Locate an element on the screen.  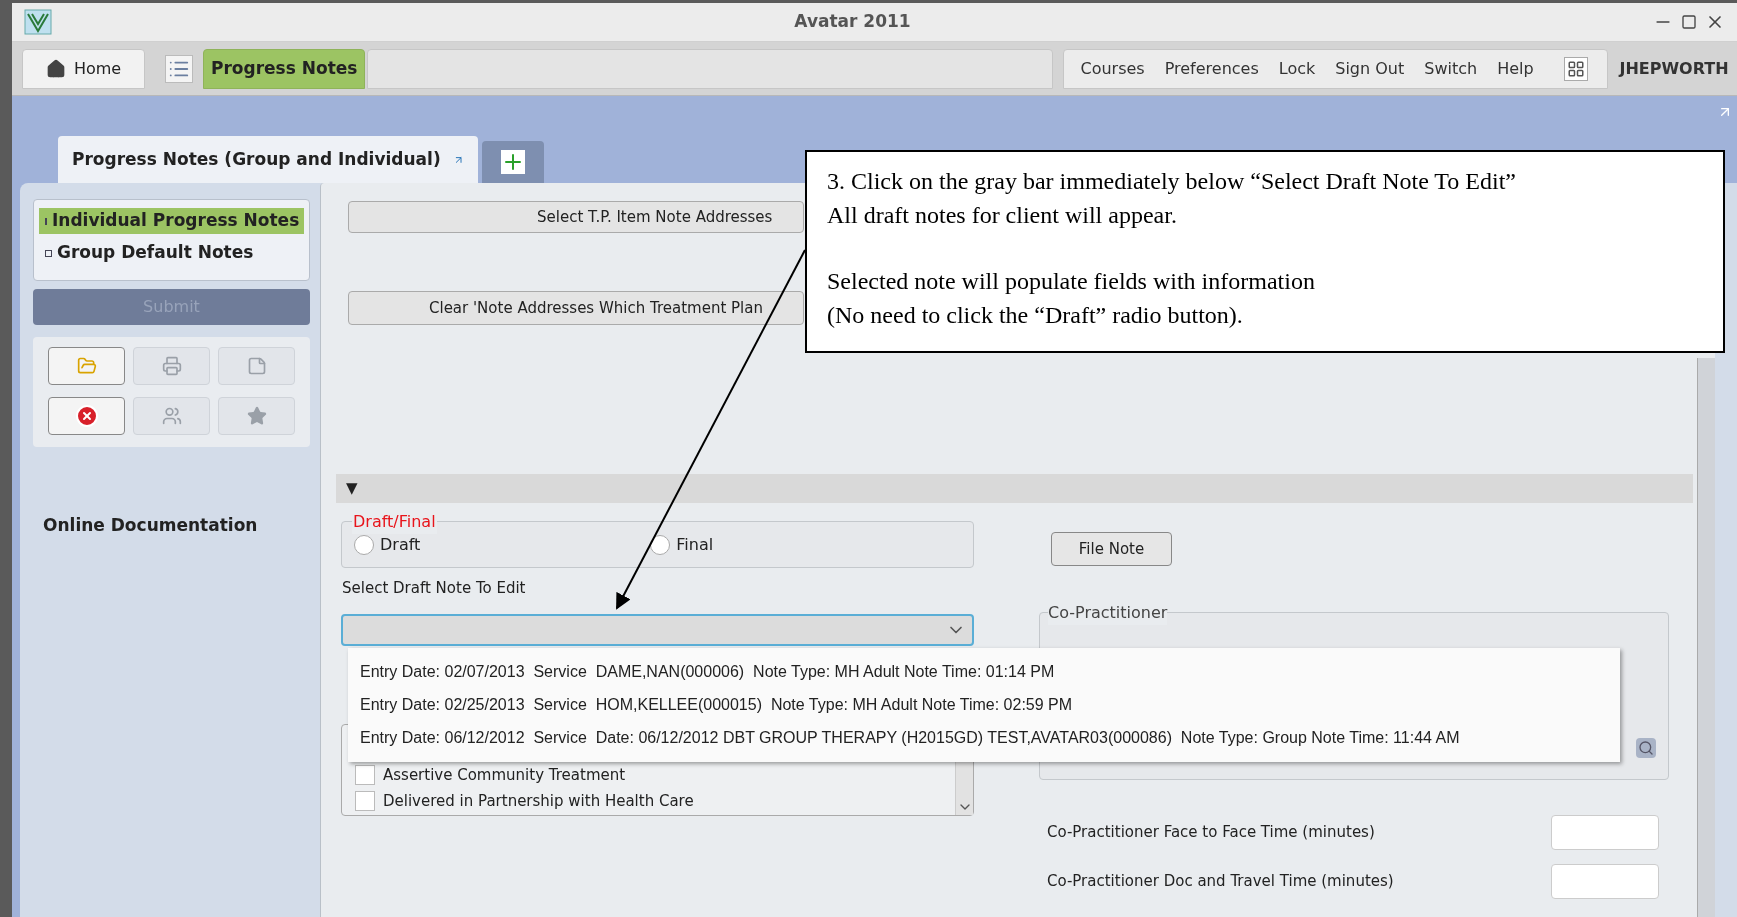
select-items-button: Select T.P. Item Note Addresses is located at coordinates (576, 217).